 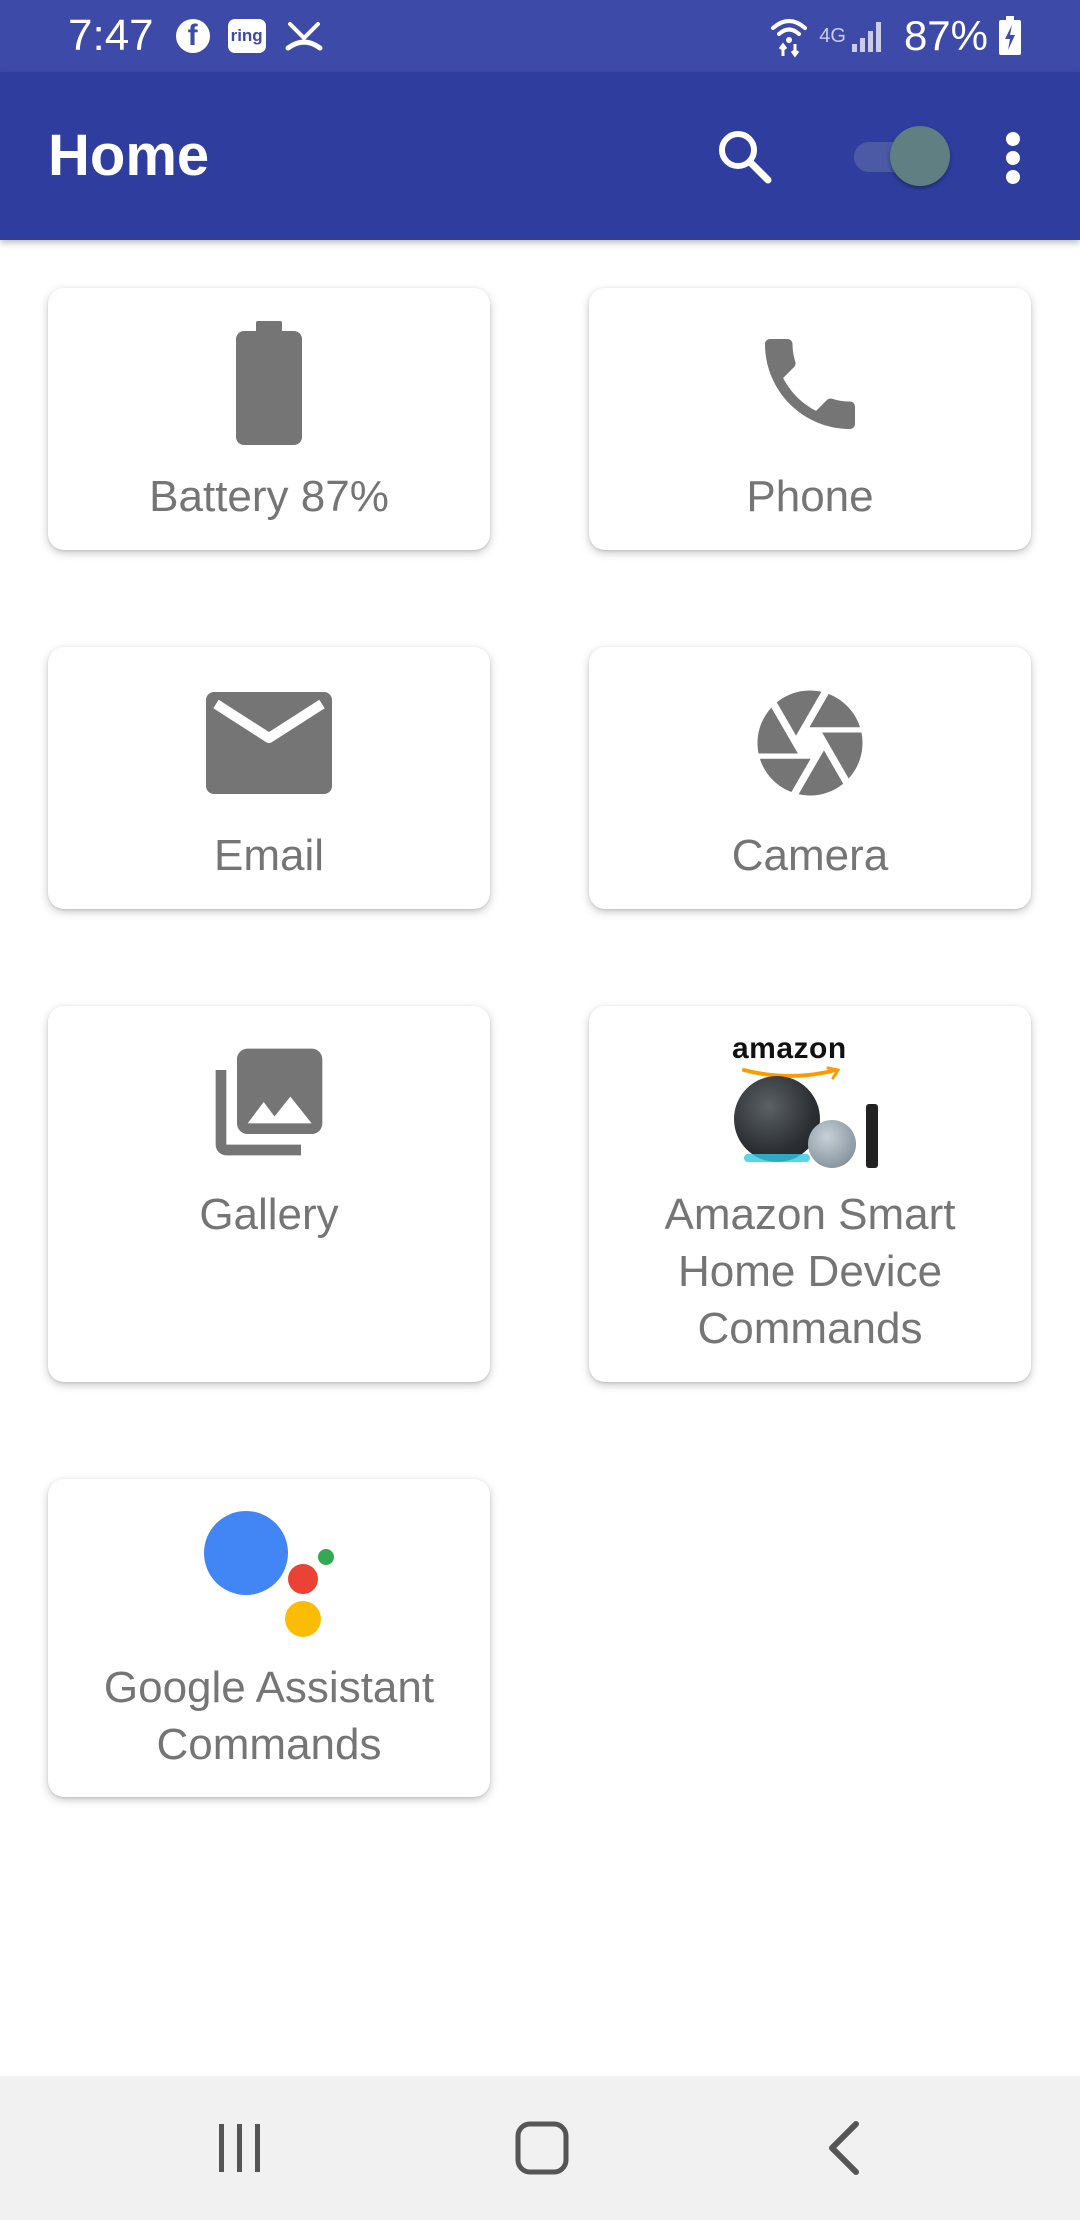 I want to click on page-title: Home, so click(x=129, y=155).